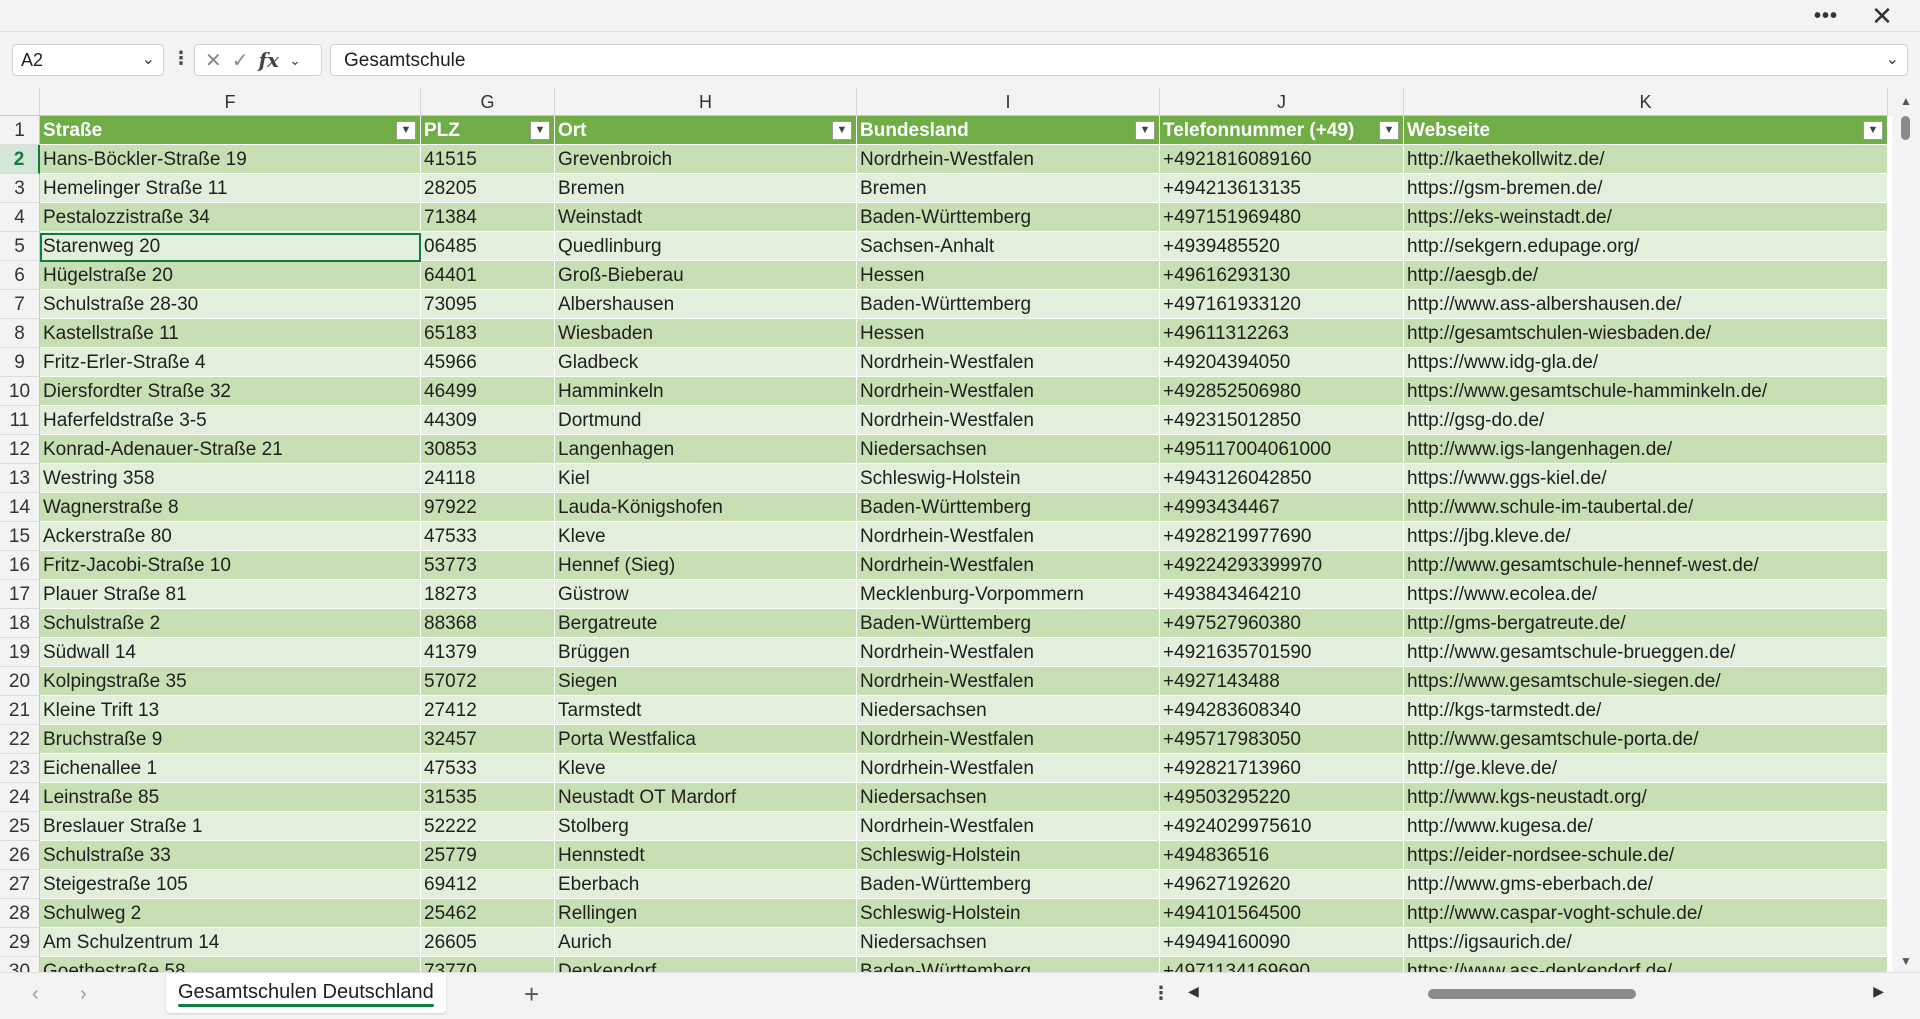 Image resolution: width=1920 pixels, height=1019 pixels. I want to click on table-cell: +49224293399970, so click(1282, 565).